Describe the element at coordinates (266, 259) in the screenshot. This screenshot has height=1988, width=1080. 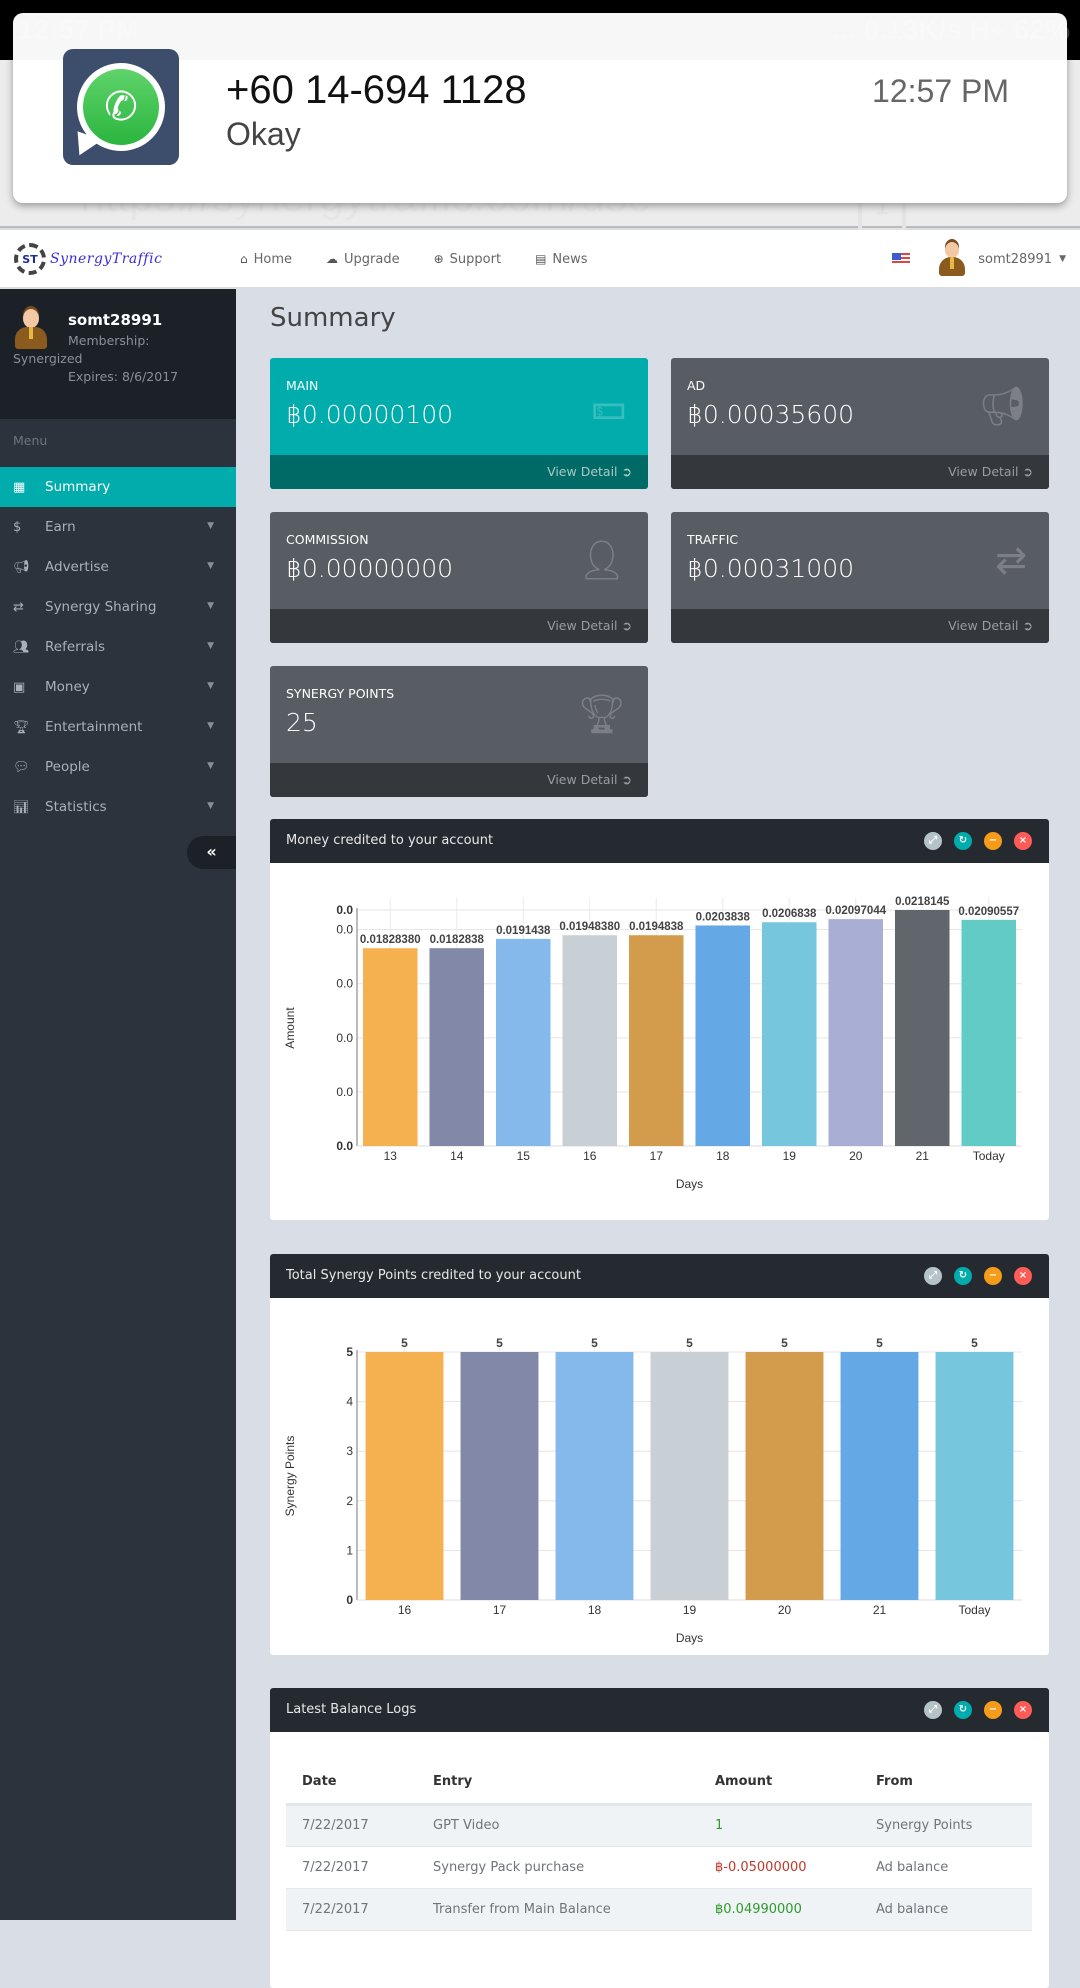
I see `nav-home: ⌂ Home` at that location.